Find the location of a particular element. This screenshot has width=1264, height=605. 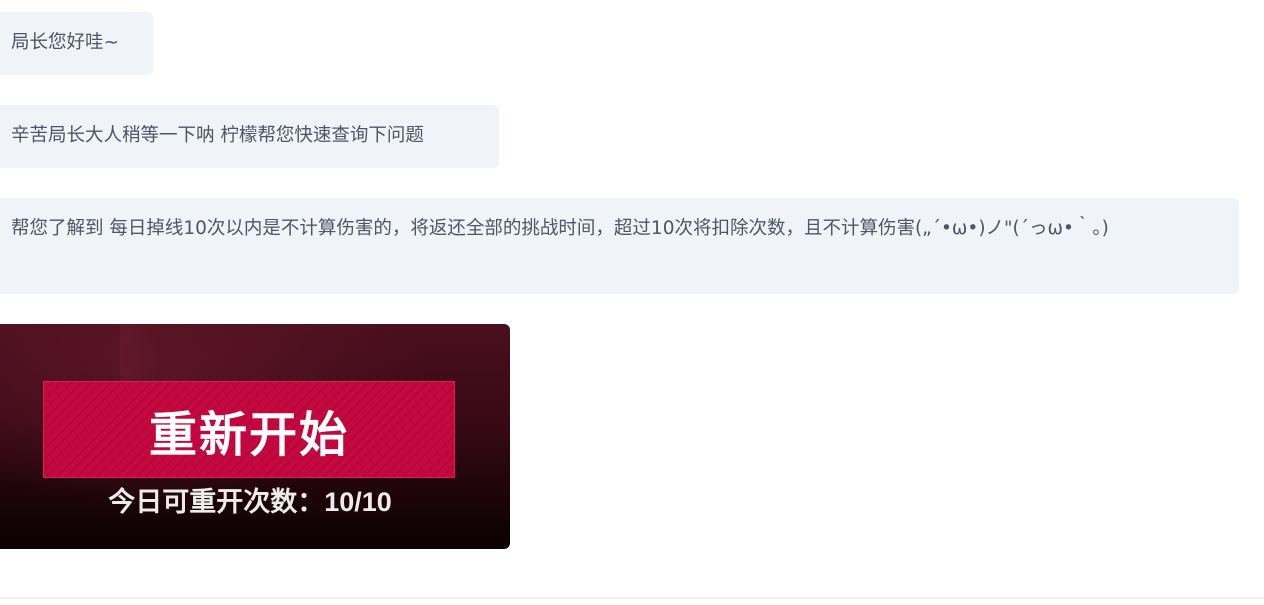

chat-message-bubble: 辛苦局长大人稍等一下呐 柠檬帮您快速查询下问题 is located at coordinates (249, 136).